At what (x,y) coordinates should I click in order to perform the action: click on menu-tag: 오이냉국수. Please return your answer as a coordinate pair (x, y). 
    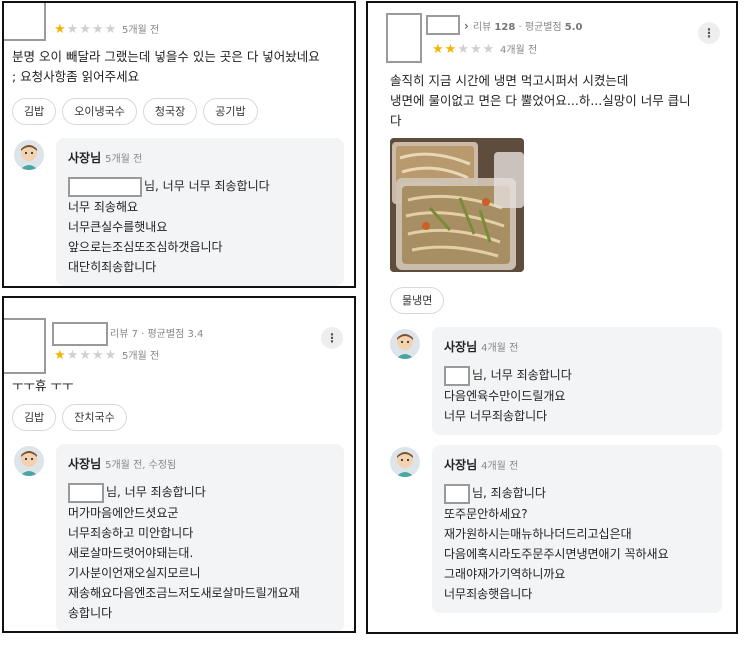
    Looking at the image, I should click on (99, 111).